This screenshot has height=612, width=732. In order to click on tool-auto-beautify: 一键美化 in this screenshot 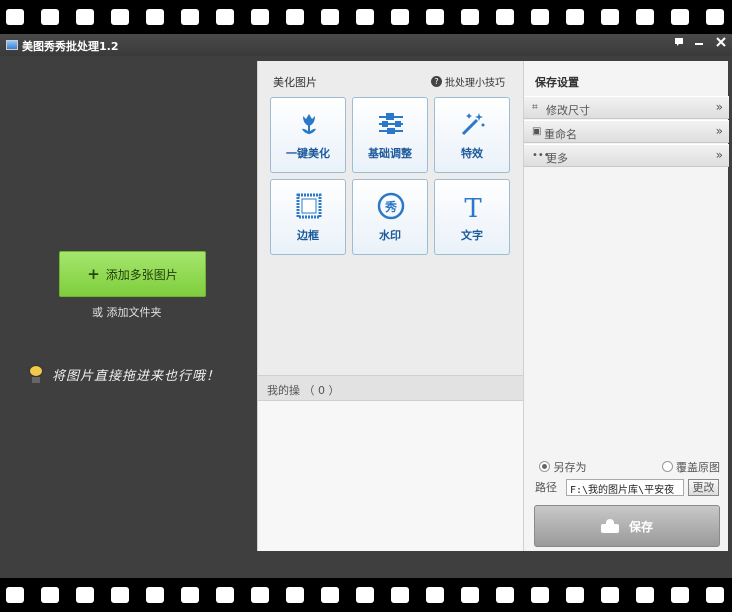, I will do `click(308, 135)`.